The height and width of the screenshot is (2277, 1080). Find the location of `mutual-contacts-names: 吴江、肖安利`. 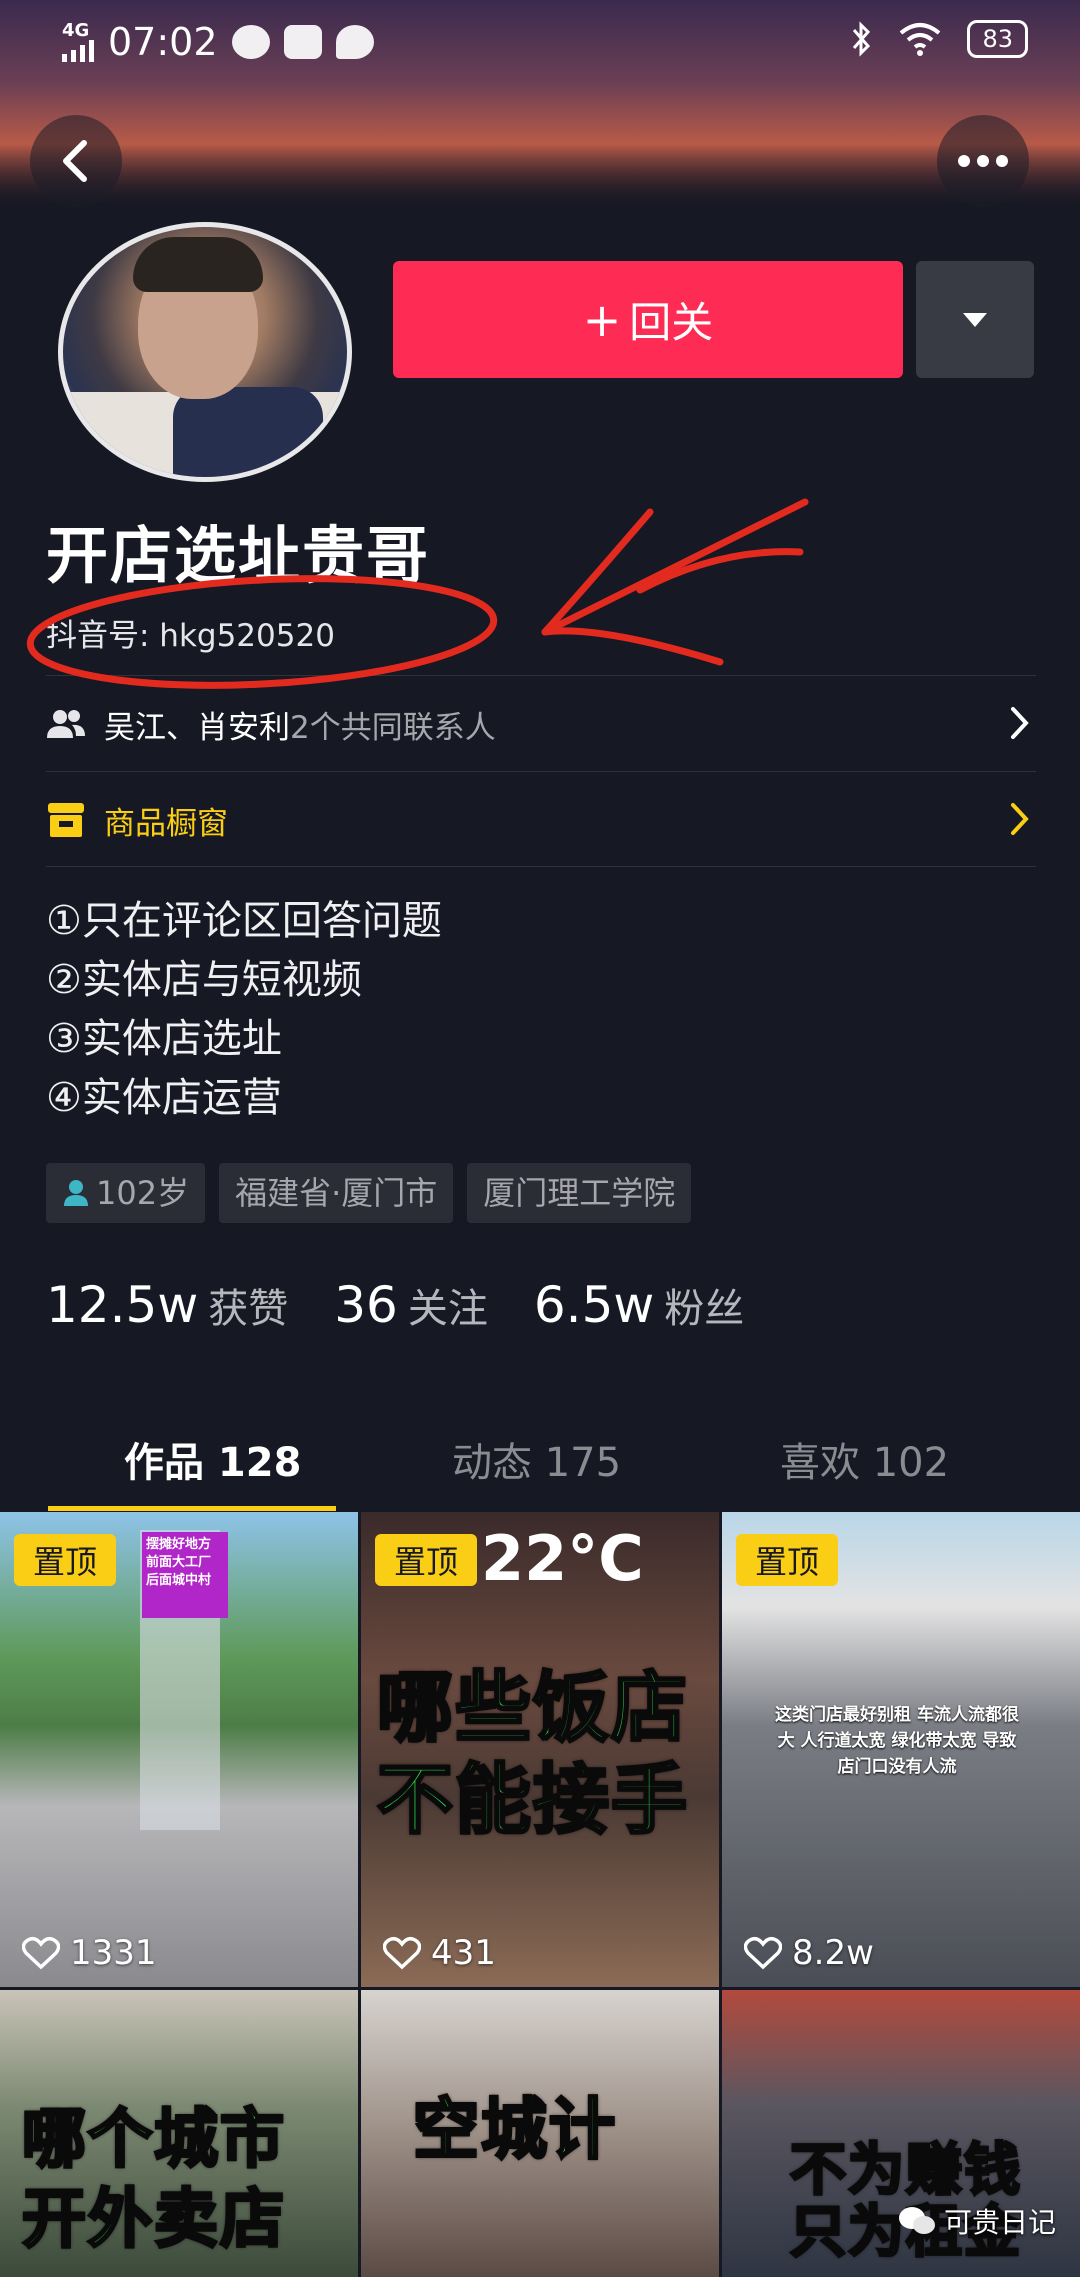

mutual-contacts-names: 吴江、肖安利 is located at coordinates (197, 727).